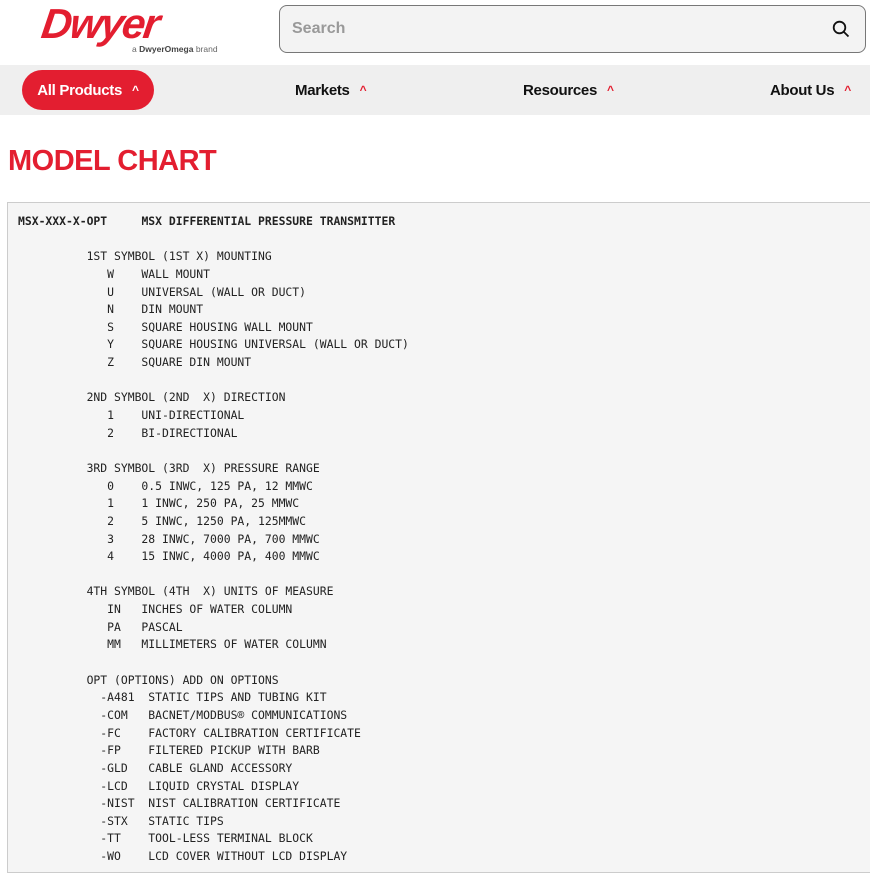 The width and height of the screenshot is (870, 881). I want to click on item-description: 0.5 INWC, 125 PA, 12 MMWC, so click(227, 485).